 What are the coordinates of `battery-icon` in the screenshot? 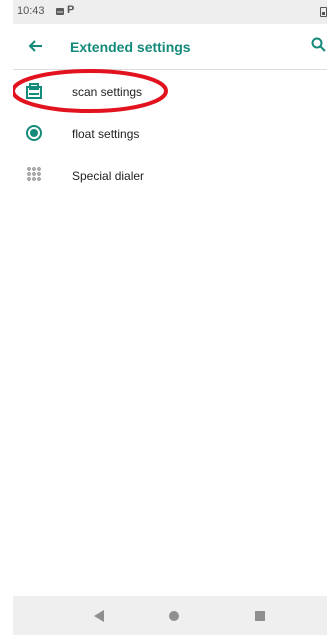 It's located at (323, 12).